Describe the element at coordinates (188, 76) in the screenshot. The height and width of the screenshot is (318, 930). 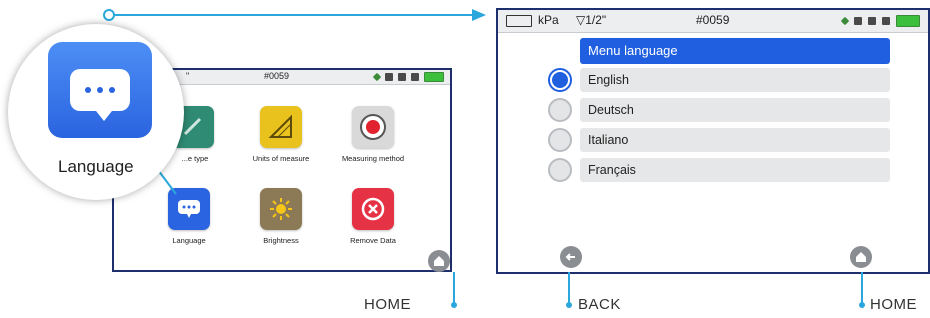
I see `status-unit: "` at that location.